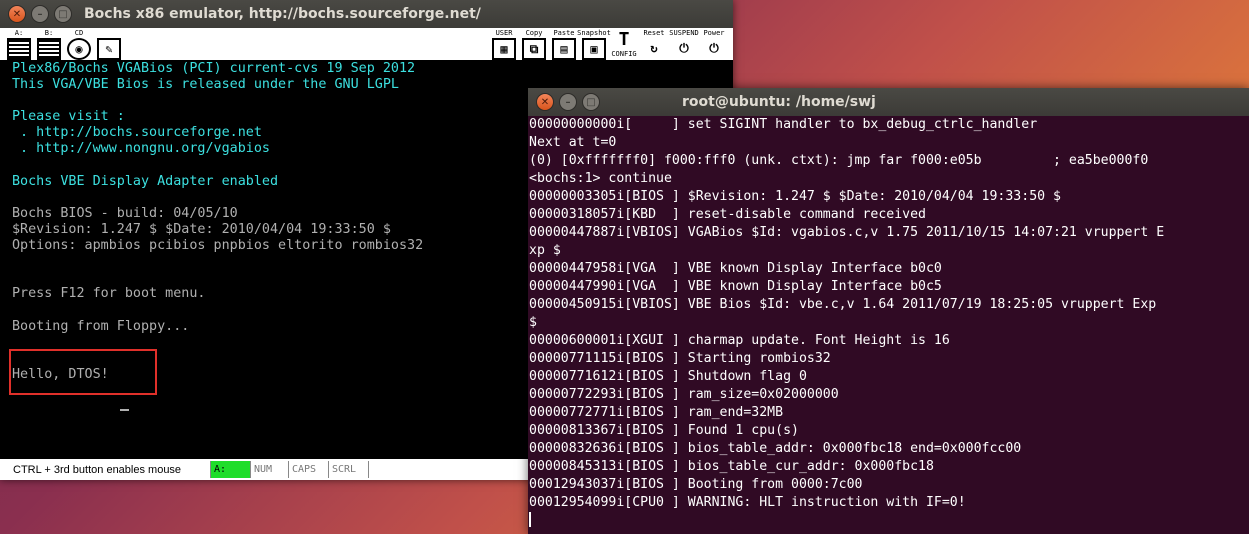  I want to click on drive-indicator: A:, so click(230, 469).